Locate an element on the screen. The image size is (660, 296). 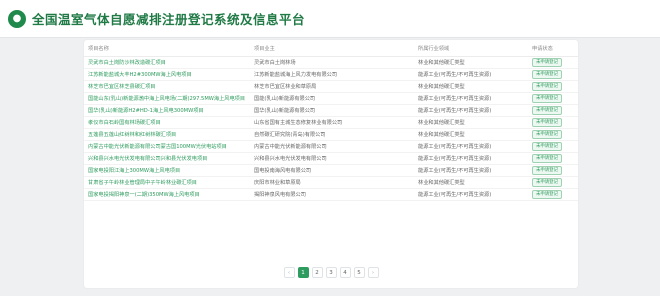
project-owner: 国华(乳山)新能源有限公司 is located at coordinates (332, 110).